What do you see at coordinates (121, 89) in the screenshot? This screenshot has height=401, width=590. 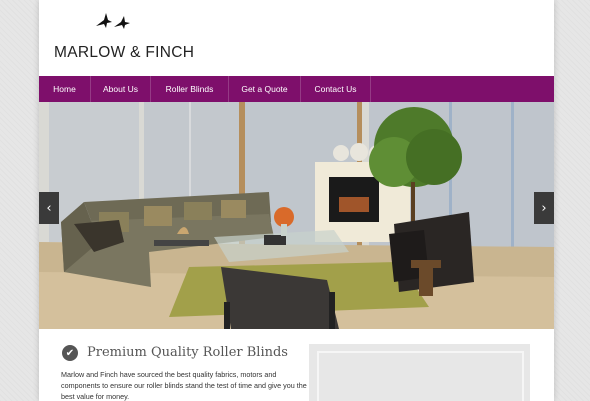 I see `nav-item-about-us: About Us` at bounding box center [121, 89].